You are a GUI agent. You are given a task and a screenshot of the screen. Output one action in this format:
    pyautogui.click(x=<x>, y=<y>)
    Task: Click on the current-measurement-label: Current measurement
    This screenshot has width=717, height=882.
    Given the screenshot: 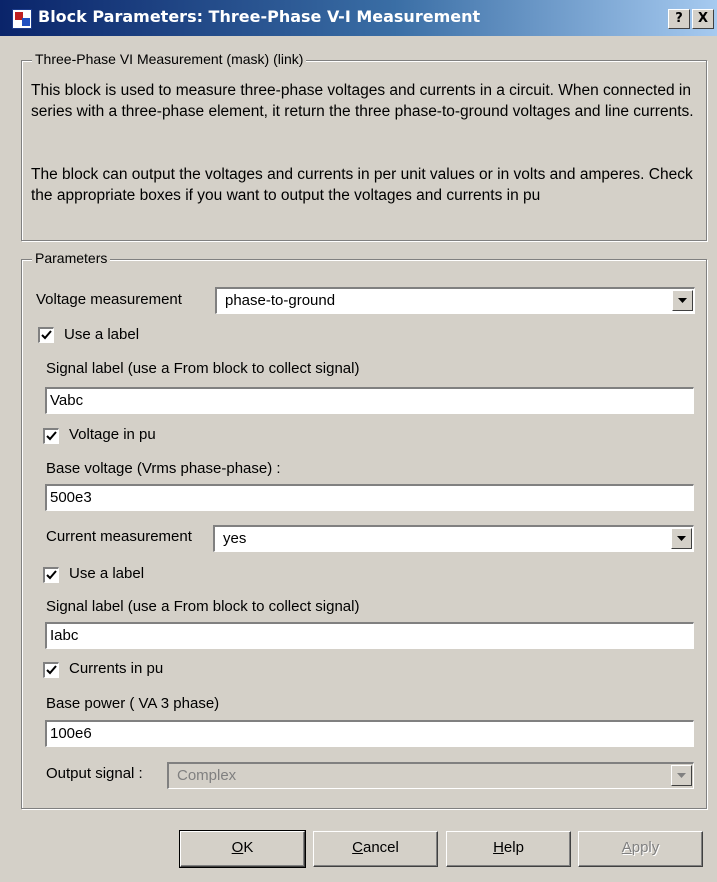 What is the action you would take?
    pyautogui.click(x=119, y=536)
    